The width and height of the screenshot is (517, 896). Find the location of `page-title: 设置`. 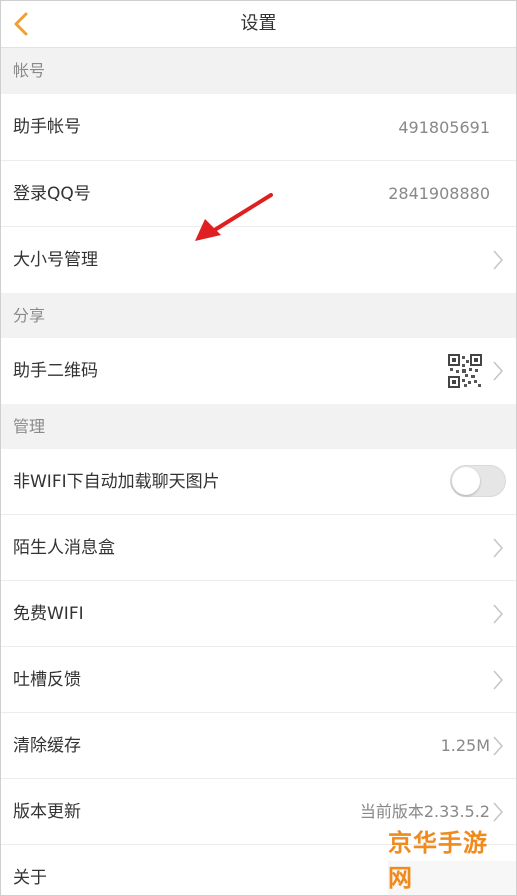

page-title: 设置 is located at coordinates (258, 23).